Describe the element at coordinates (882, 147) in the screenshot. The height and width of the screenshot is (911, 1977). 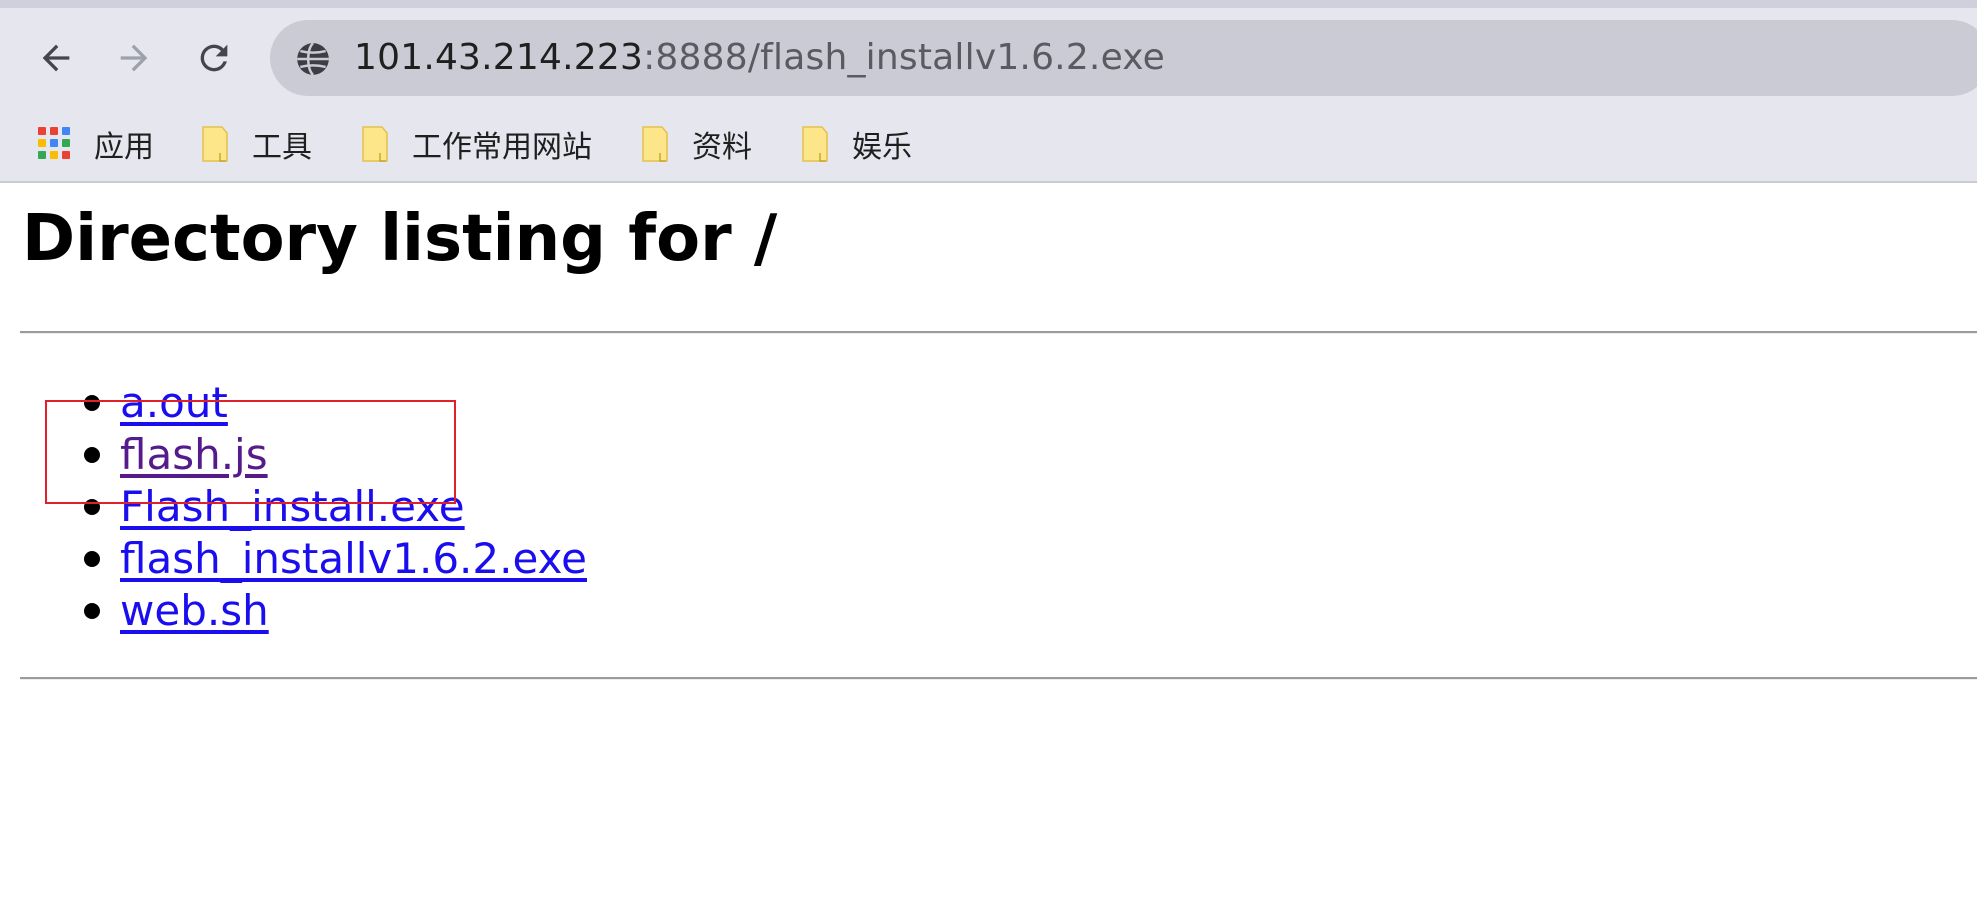
I see `bookmark-label: 娱乐` at that location.